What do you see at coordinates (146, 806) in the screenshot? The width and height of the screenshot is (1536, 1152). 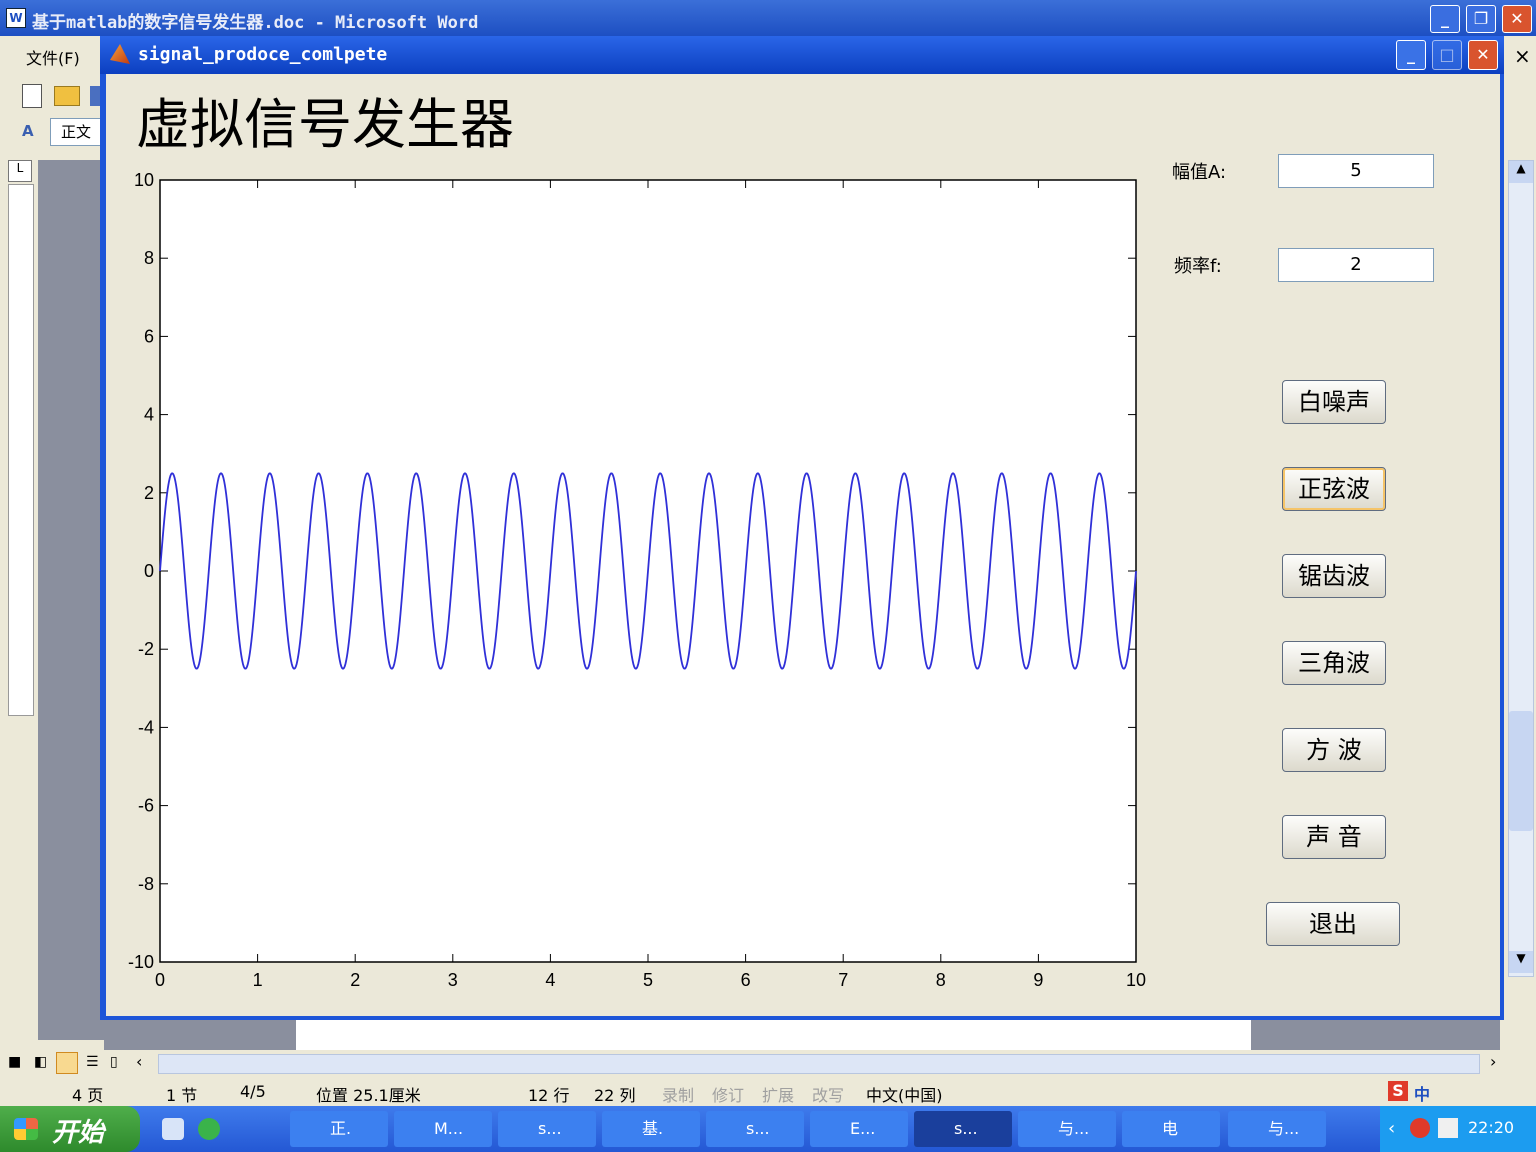 I see `y-tick-label: -6` at bounding box center [146, 806].